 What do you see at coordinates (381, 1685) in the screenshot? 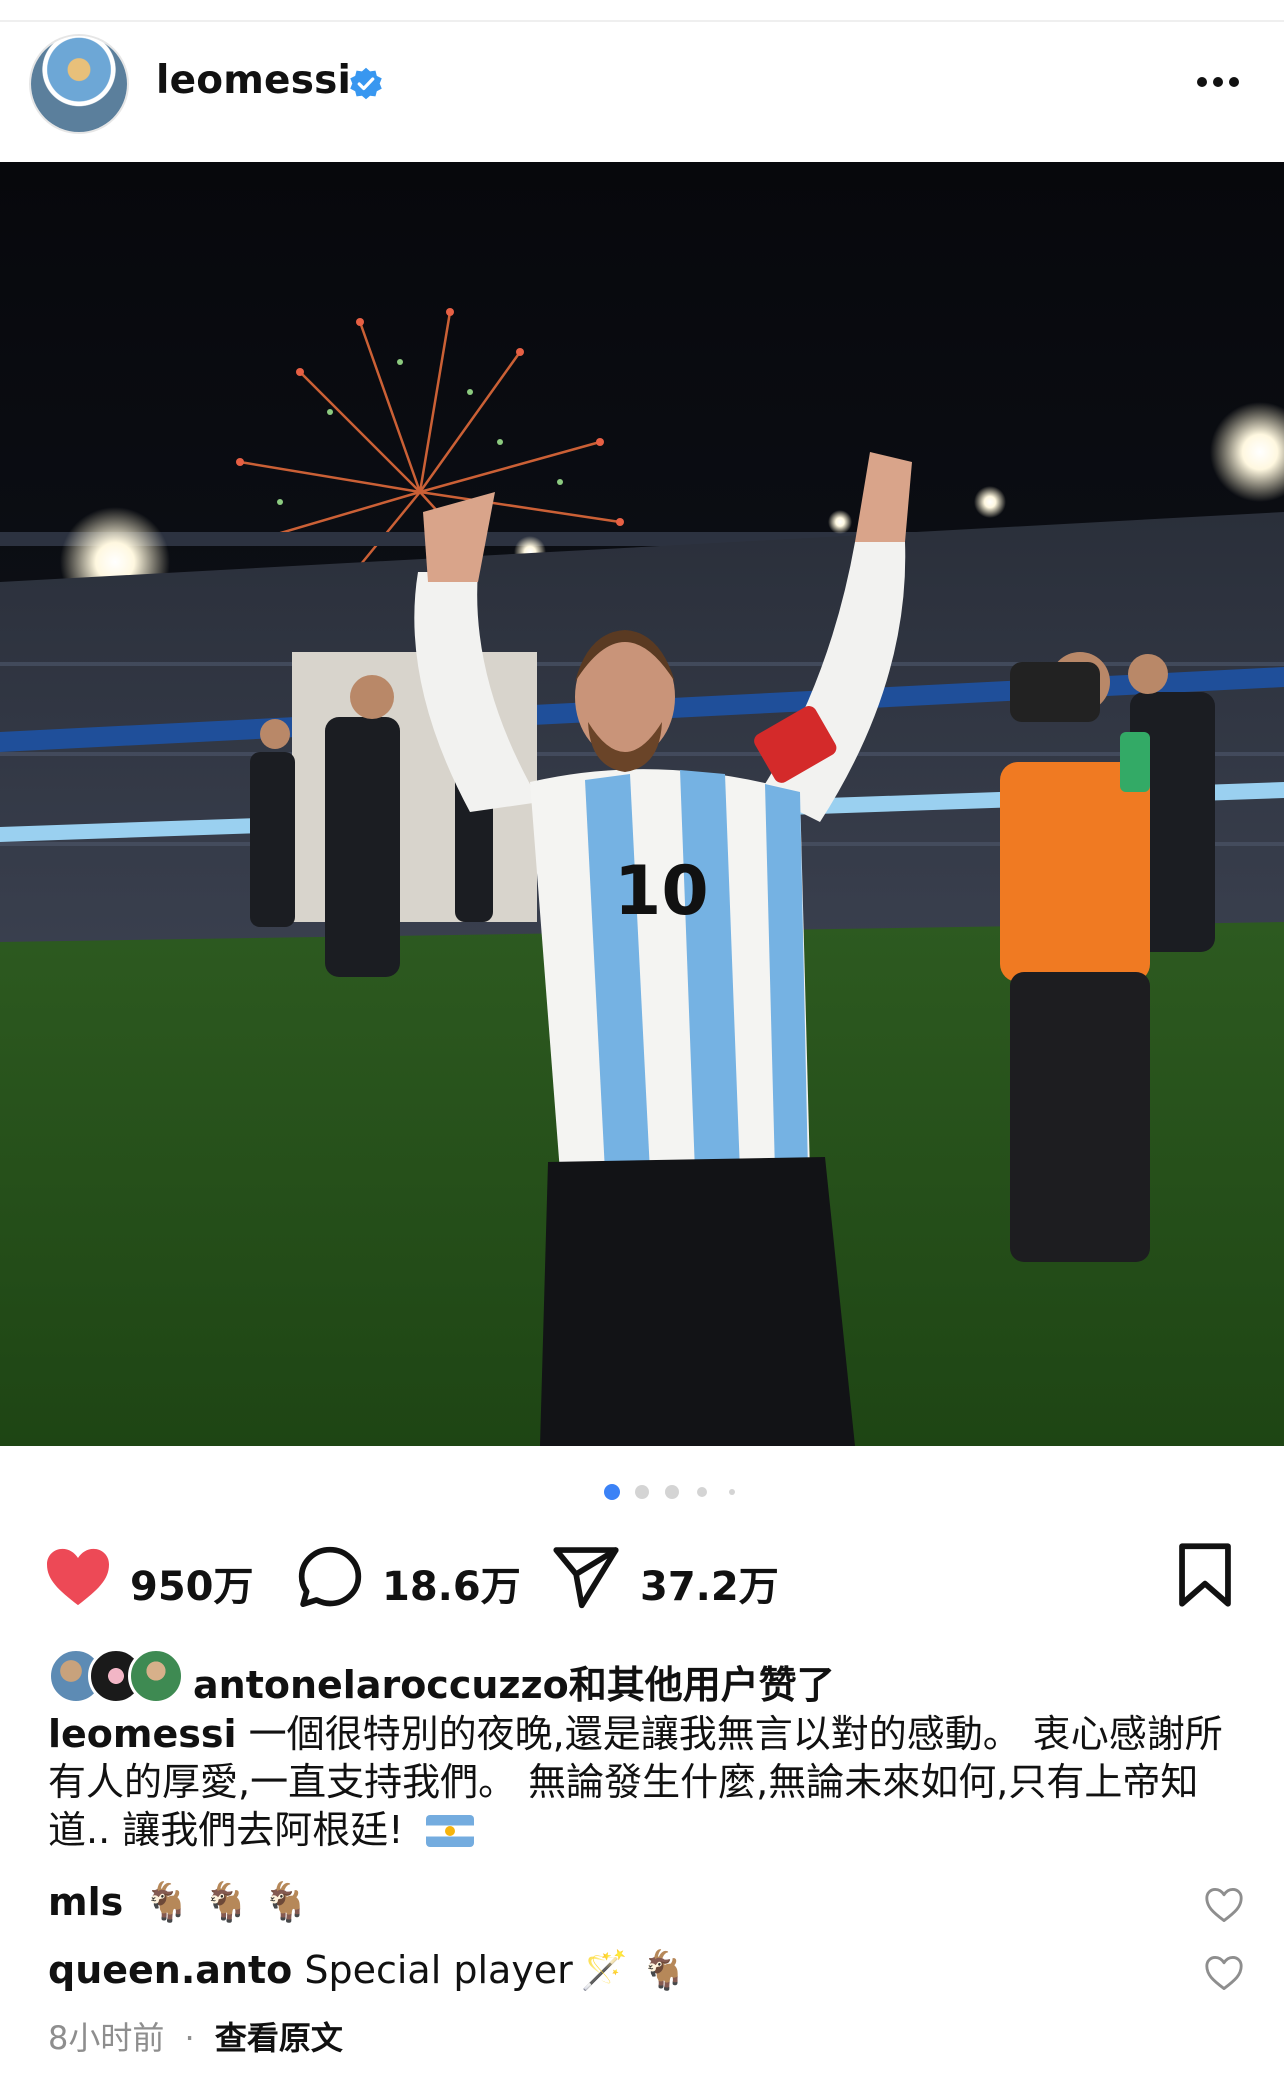
I see `liked-by-username: antonelaroccuzzo` at bounding box center [381, 1685].